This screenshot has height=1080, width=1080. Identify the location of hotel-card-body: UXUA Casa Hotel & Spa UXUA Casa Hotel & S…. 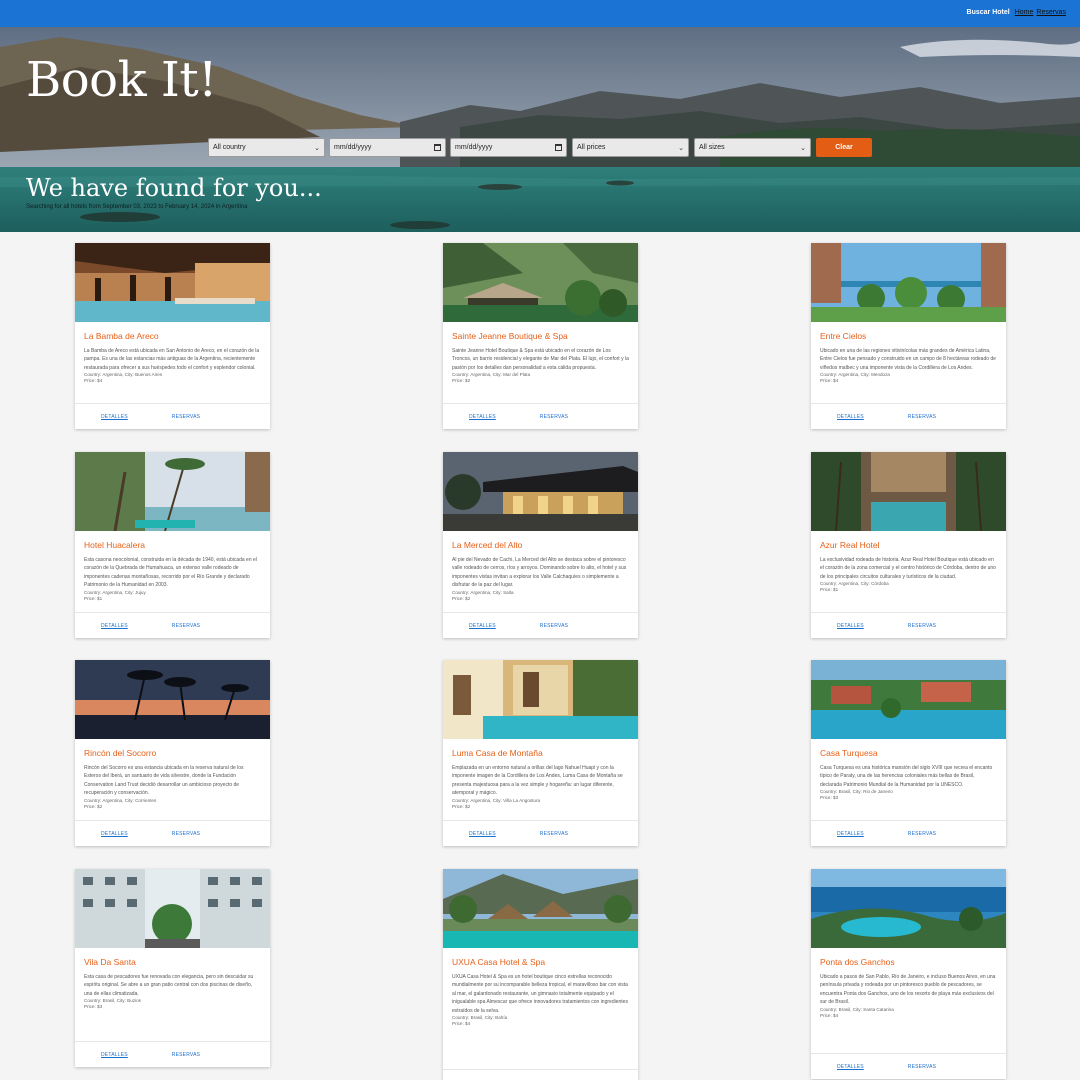
(540, 991).